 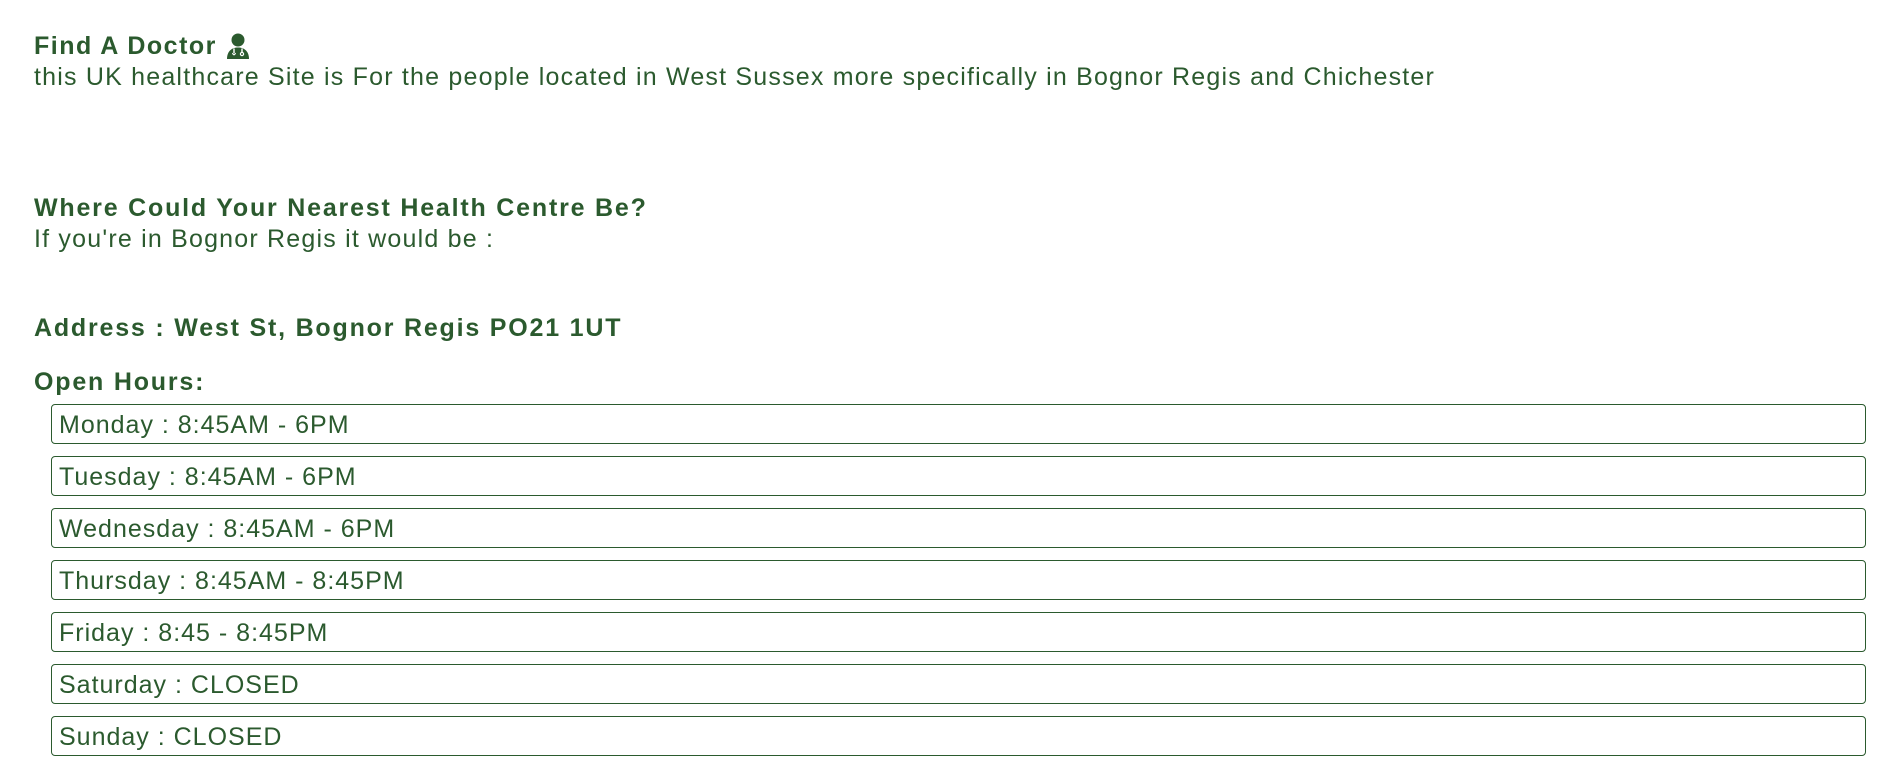 What do you see at coordinates (958, 684) in the screenshot?
I see `hours-item-saturday: Saturday : CLOSED` at bounding box center [958, 684].